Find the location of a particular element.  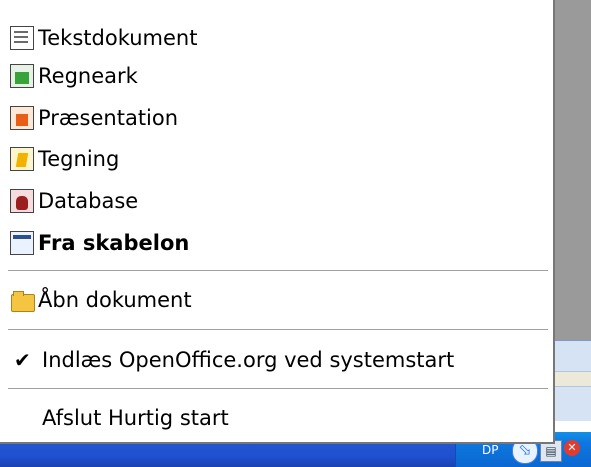

writer-document-icon is located at coordinates (22, 38).